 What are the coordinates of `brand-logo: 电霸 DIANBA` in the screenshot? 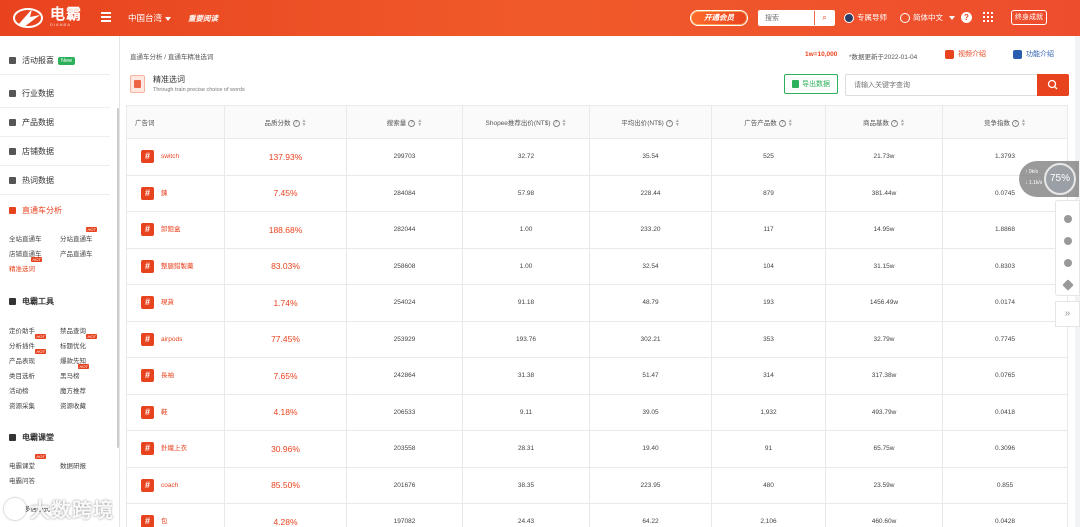 It's located at (47, 17).